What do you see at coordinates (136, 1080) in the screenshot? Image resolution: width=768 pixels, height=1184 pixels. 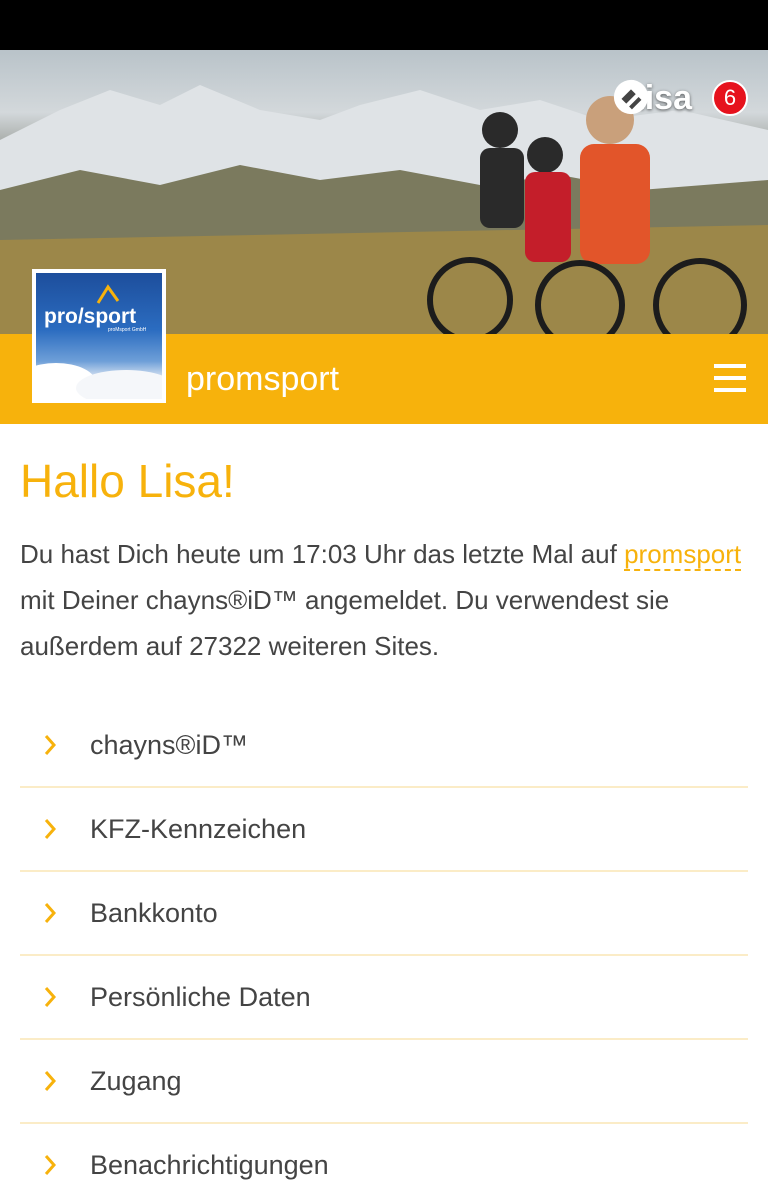 I see `accordion-label: Zugang` at bounding box center [136, 1080].